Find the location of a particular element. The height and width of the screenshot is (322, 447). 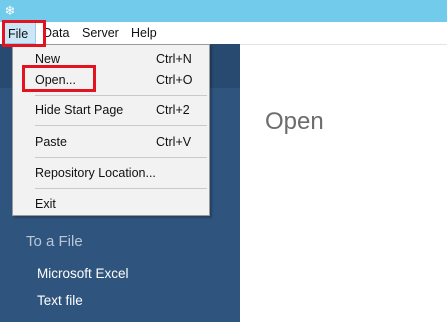

menu-data: Data is located at coordinates (56, 33).